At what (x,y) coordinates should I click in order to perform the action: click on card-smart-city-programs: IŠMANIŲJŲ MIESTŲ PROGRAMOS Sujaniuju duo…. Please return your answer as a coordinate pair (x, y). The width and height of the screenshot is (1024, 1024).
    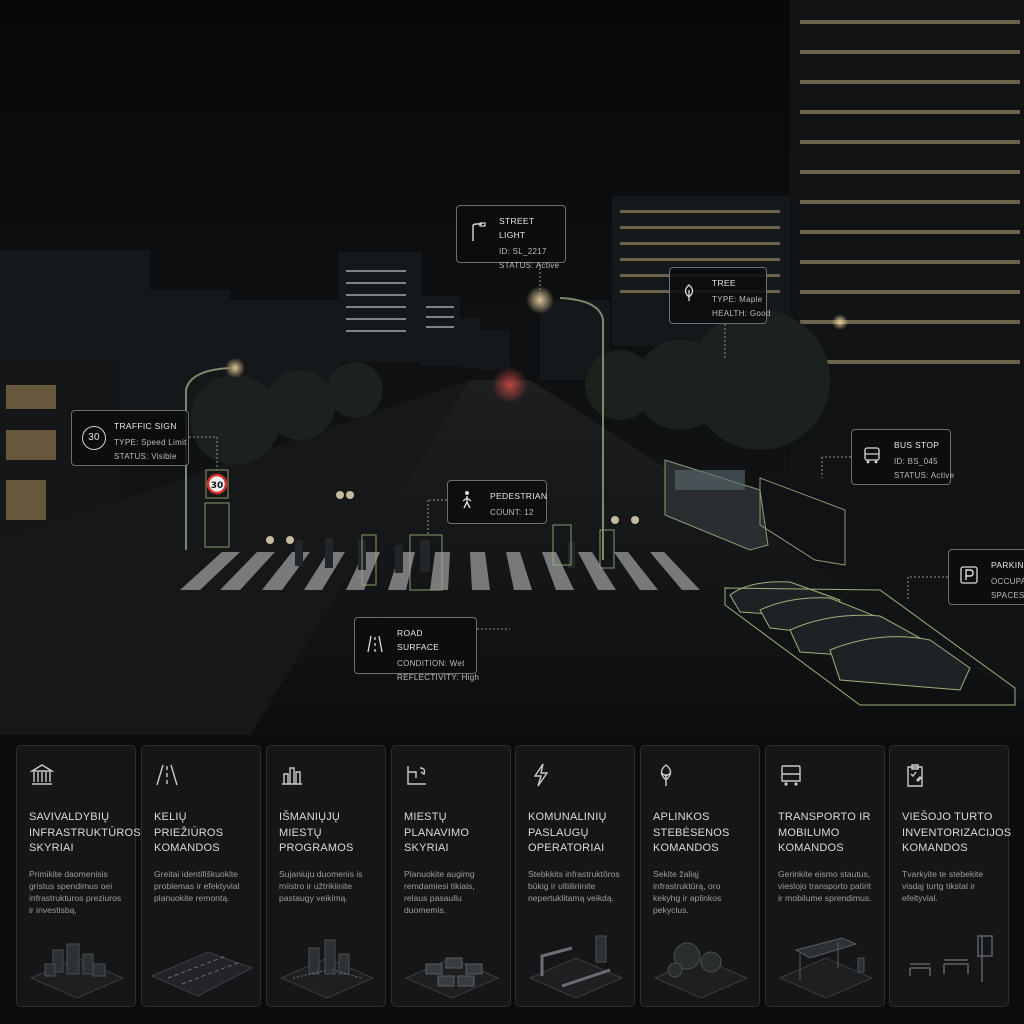
    Looking at the image, I should click on (326, 876).